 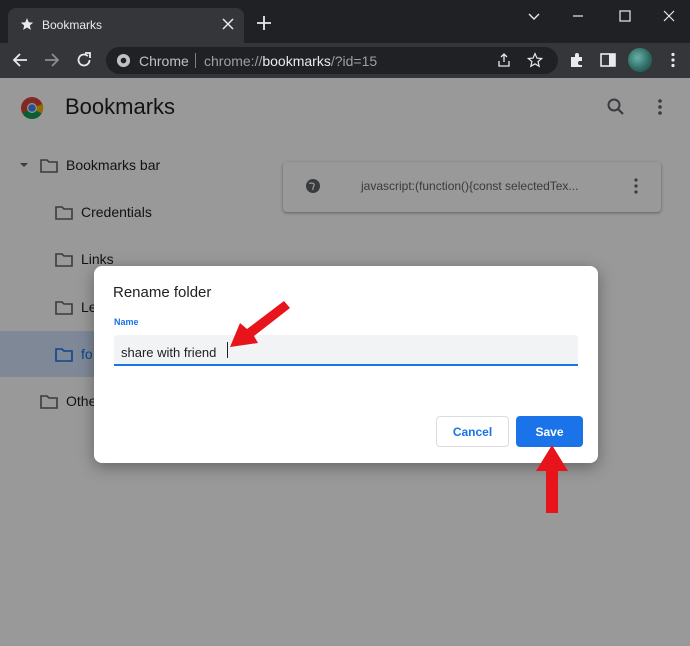 I want to click on extensions-puzzle-icon, so click(x=577, y=60).